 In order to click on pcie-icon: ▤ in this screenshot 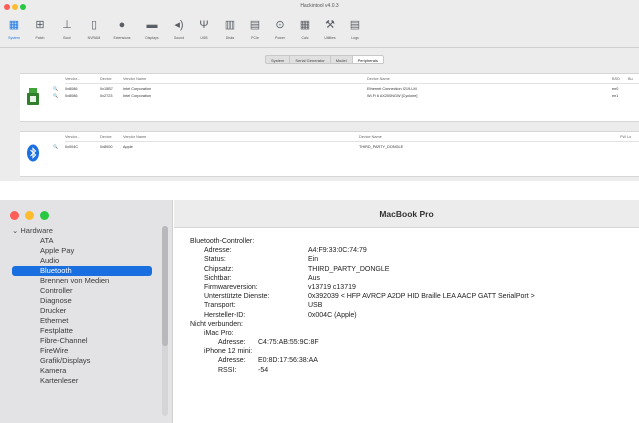, I will do `click(255, 25)`.